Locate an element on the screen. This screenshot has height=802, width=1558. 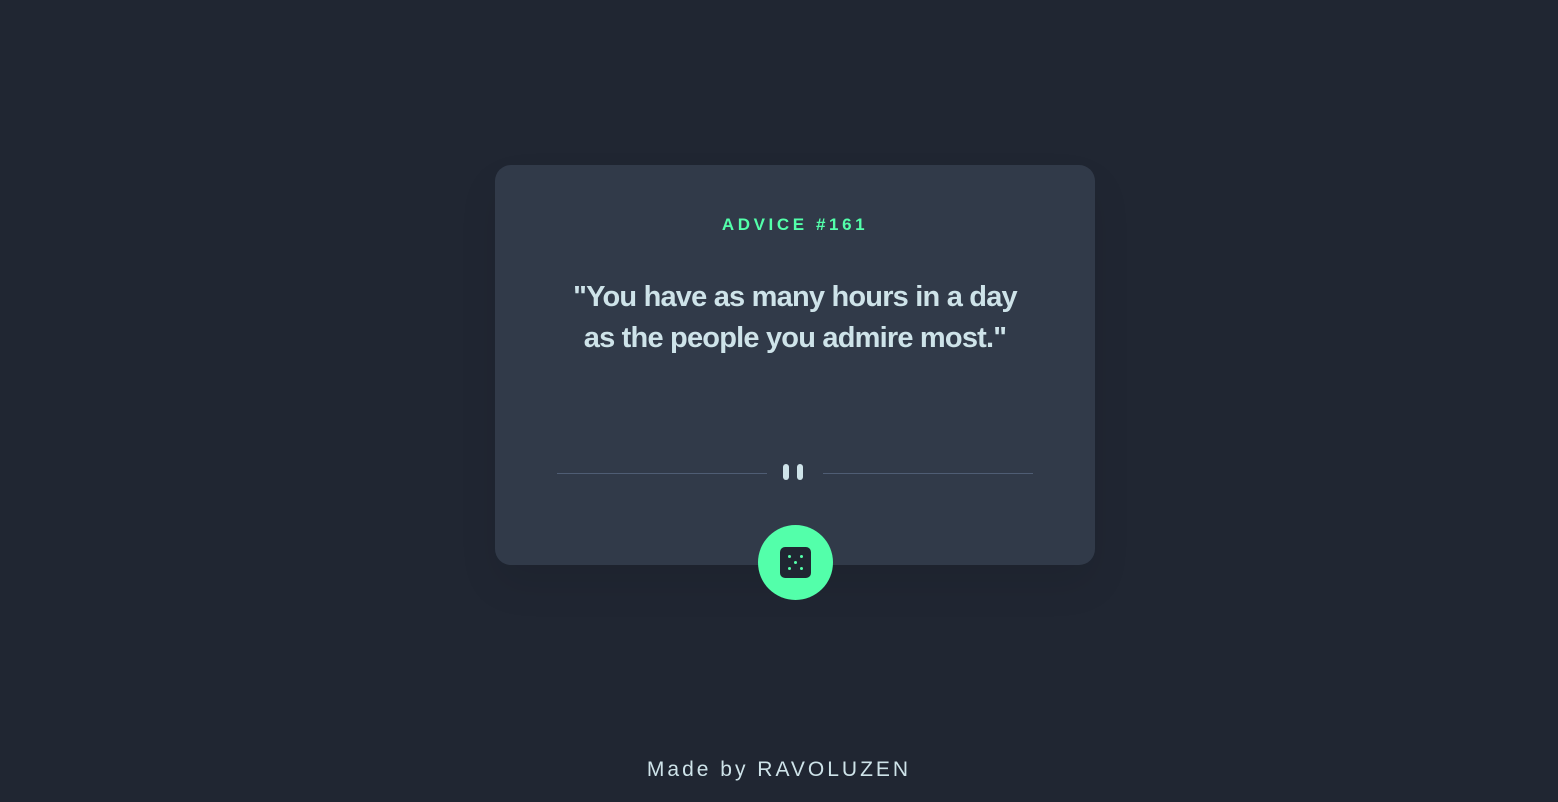
advice-id: ADVICE #161 is located at coordinates (795, 224).